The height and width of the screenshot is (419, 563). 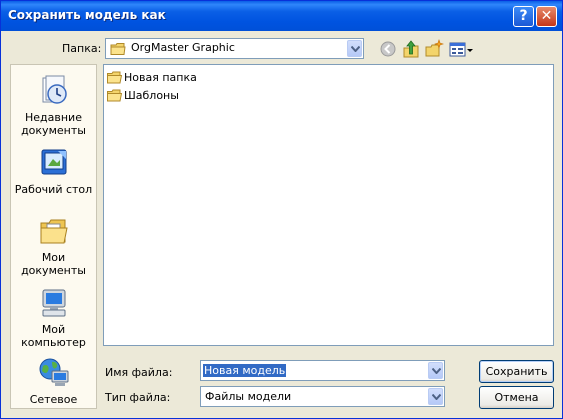 I want to click on filename-input: Новая модель, so click(x=322, y=370).